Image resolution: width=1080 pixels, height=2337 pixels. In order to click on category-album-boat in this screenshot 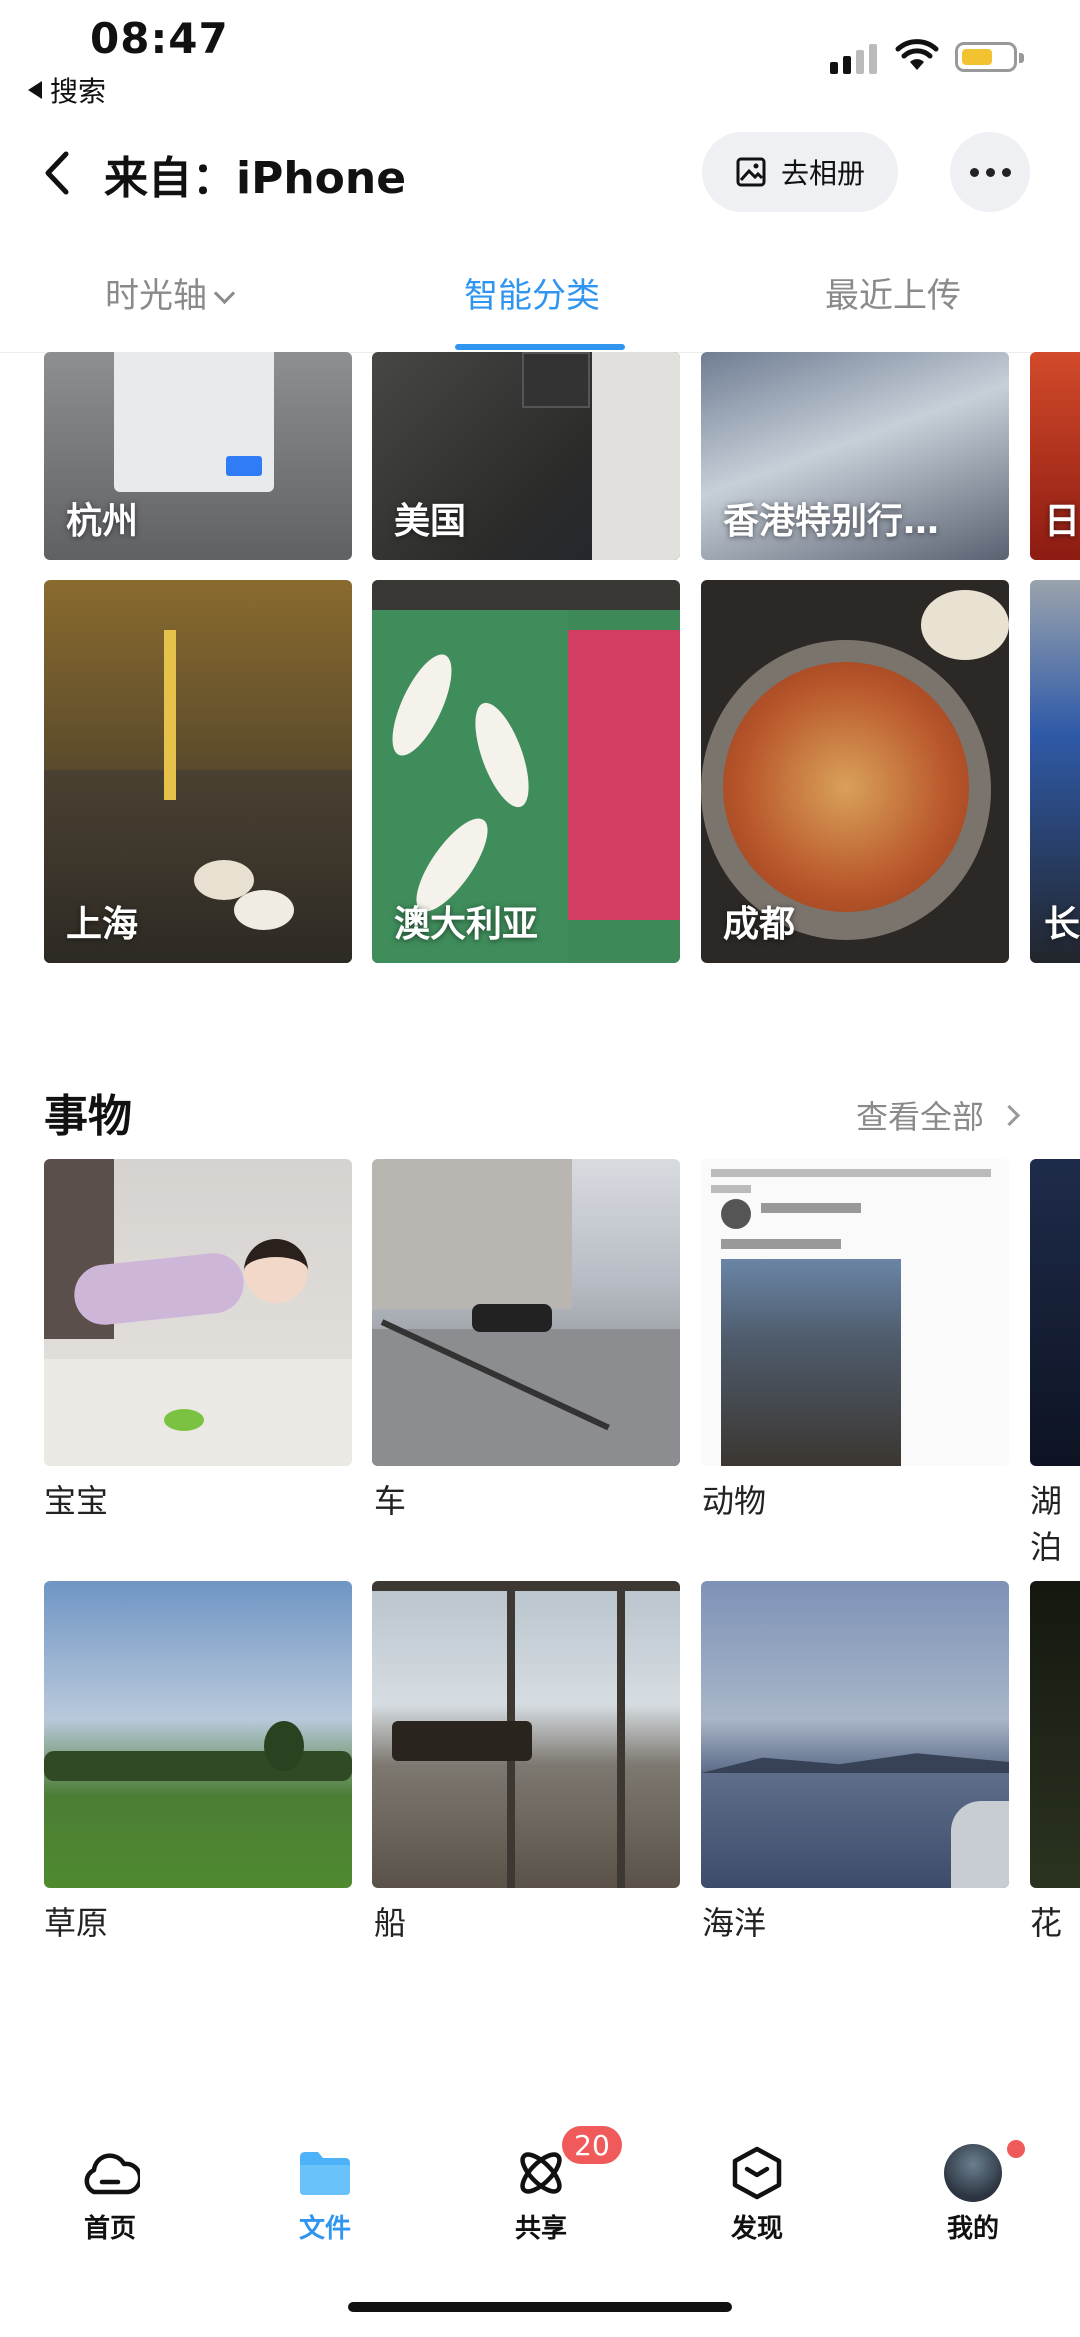, I will do `click(526, 1734)`.